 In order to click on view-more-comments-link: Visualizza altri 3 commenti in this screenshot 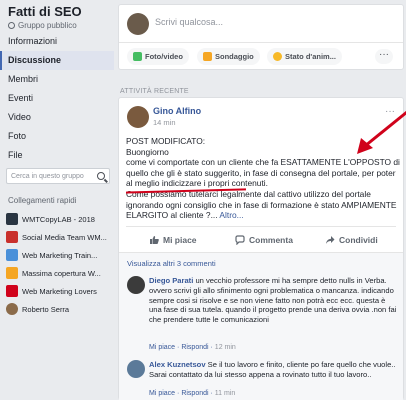, I will do `click(171, 263)`.